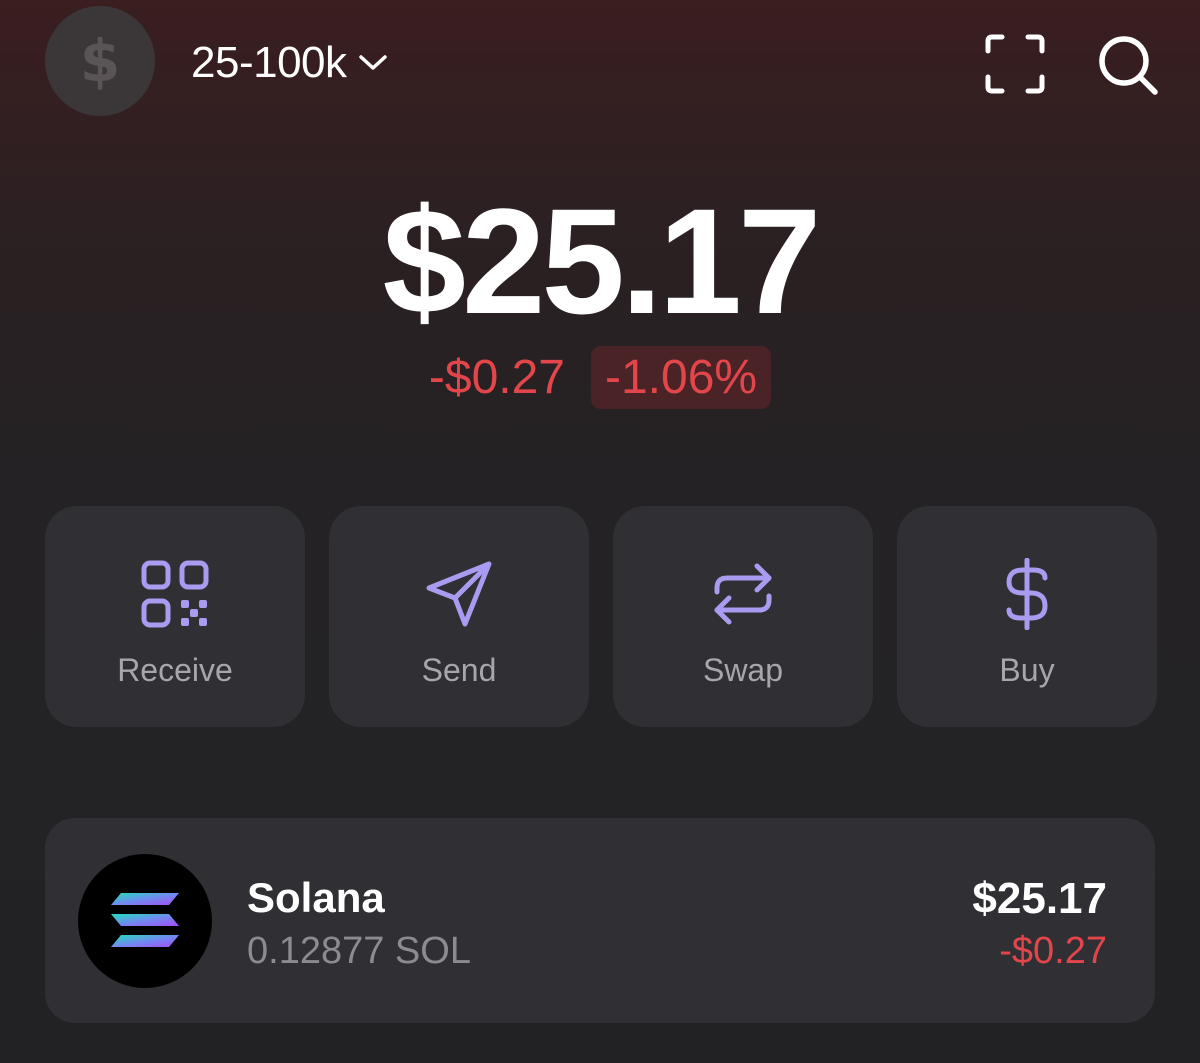 The width and height of the screenshot is (1200, 1063). I want to click on token-change: -$0.27, so click(1053, 951).